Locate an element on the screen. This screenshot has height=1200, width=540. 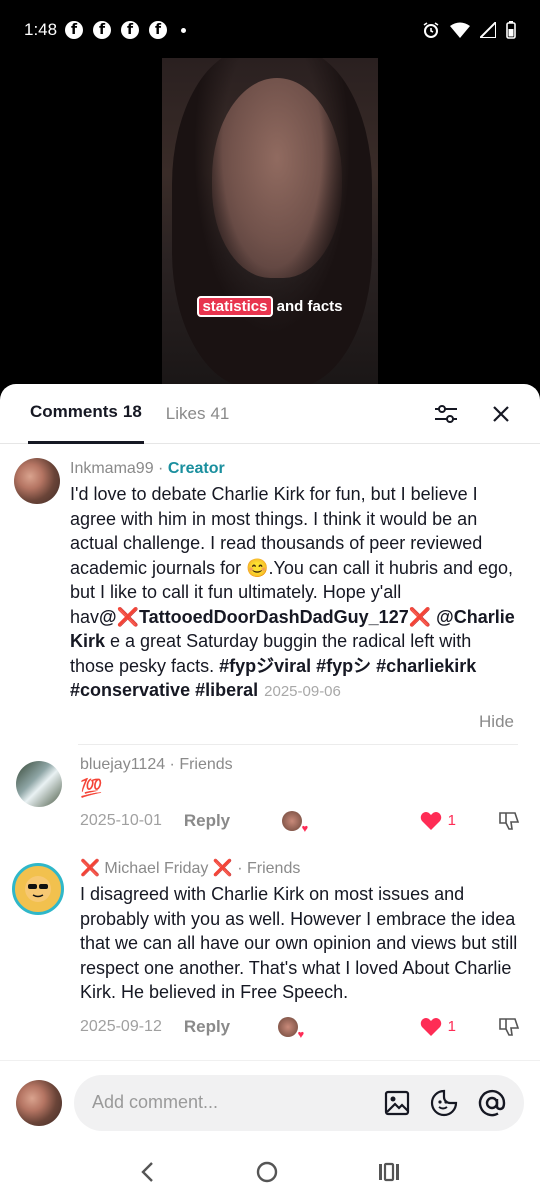
comment-input is located at coordinates (238, 1102).